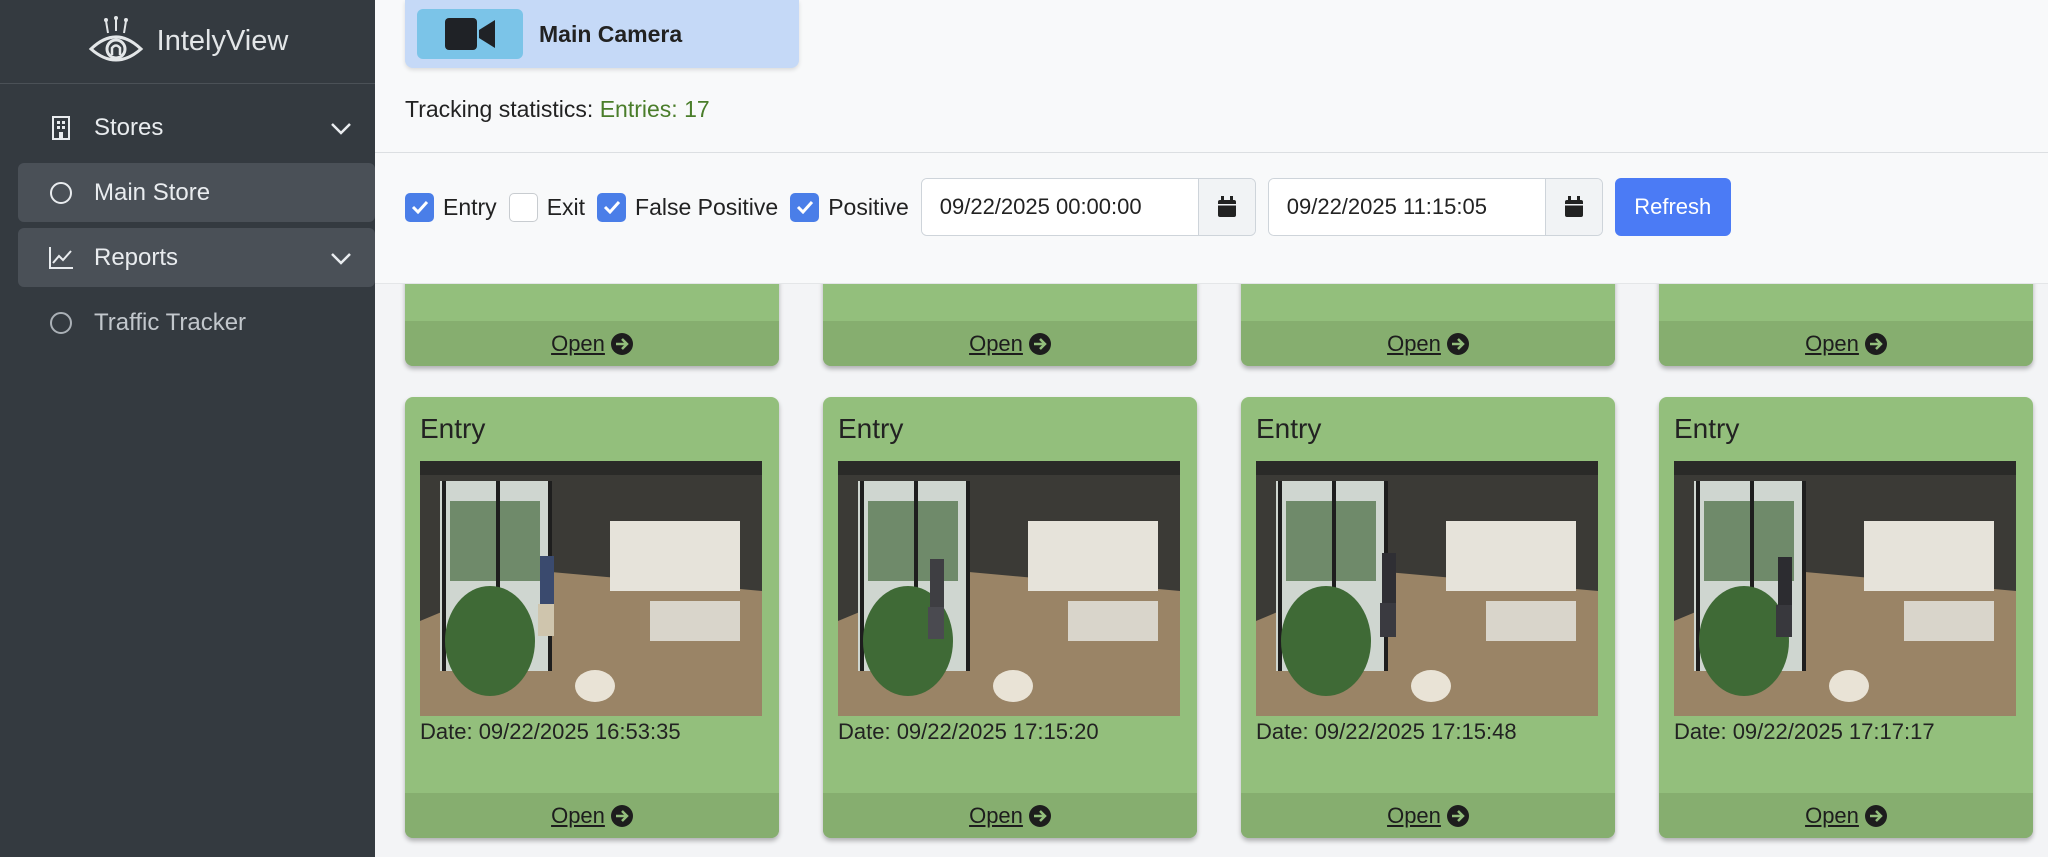 This screenshot has width=2048, height=857. I want to click on sidebar-item-stores: Stores, so click(196, 127).